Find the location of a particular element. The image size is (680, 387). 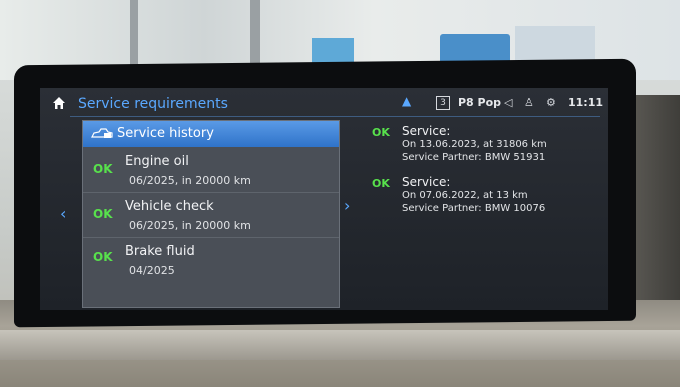

chevron-right-icon: › is located at coordinates (347, 205).